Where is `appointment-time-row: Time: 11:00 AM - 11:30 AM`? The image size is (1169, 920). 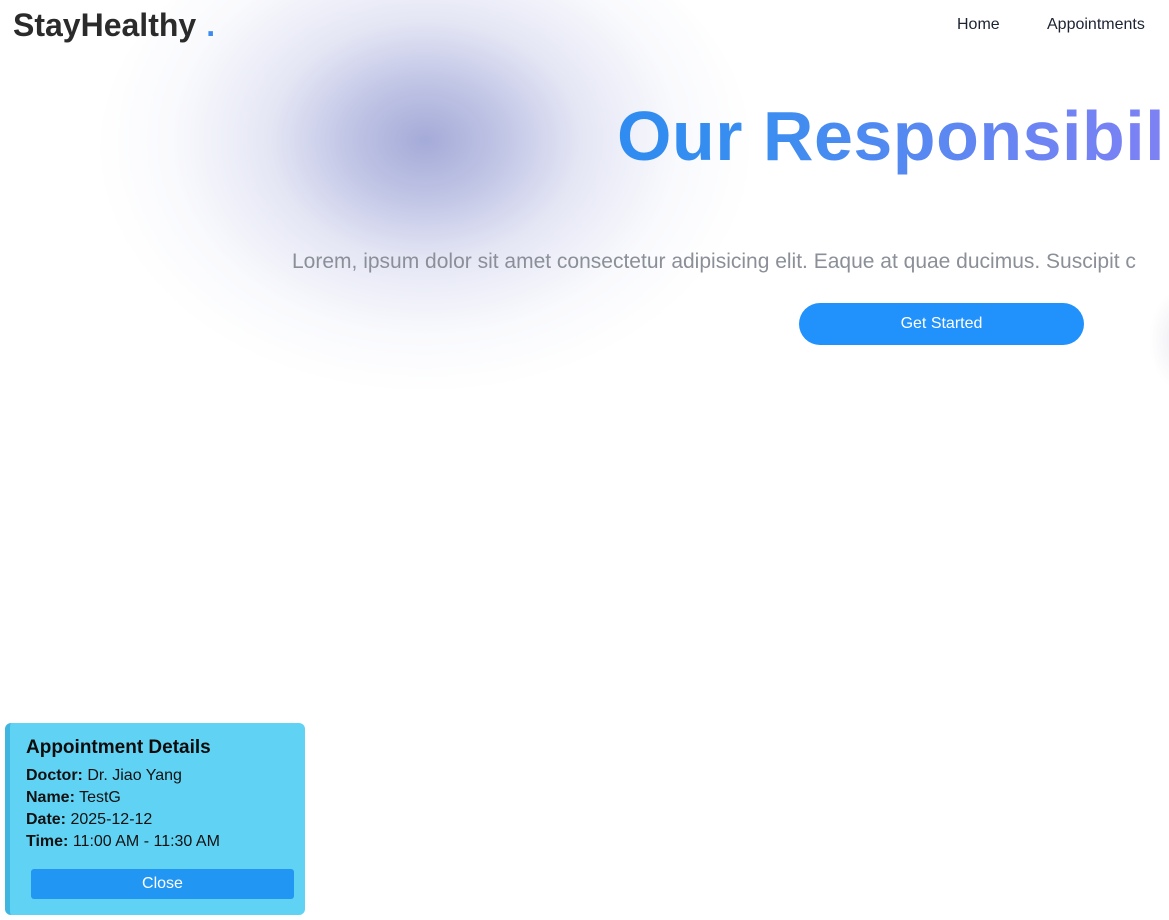
appointment-time-row: Time: 11:00 AM - 11:30 AM is located at coordinates (157, 842).